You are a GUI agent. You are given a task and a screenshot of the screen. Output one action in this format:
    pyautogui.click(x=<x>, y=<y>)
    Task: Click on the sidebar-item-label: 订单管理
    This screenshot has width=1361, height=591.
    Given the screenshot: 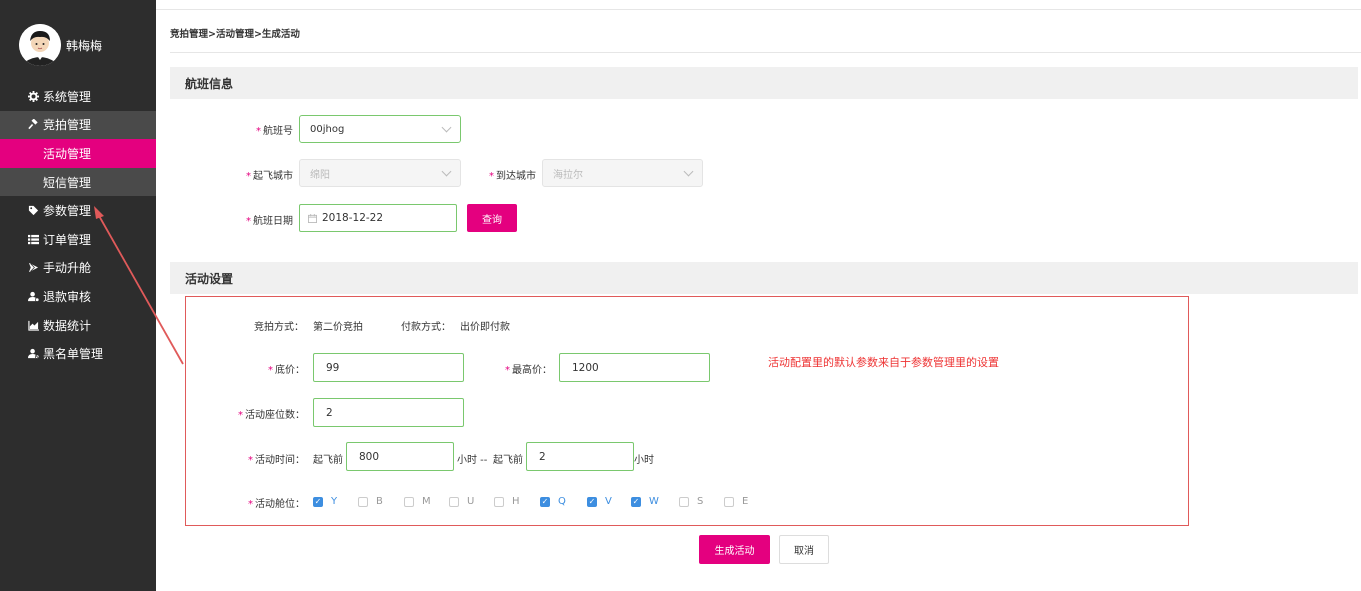 What is the action you would take?
    pyautogui.click(x=67, y=239)
    